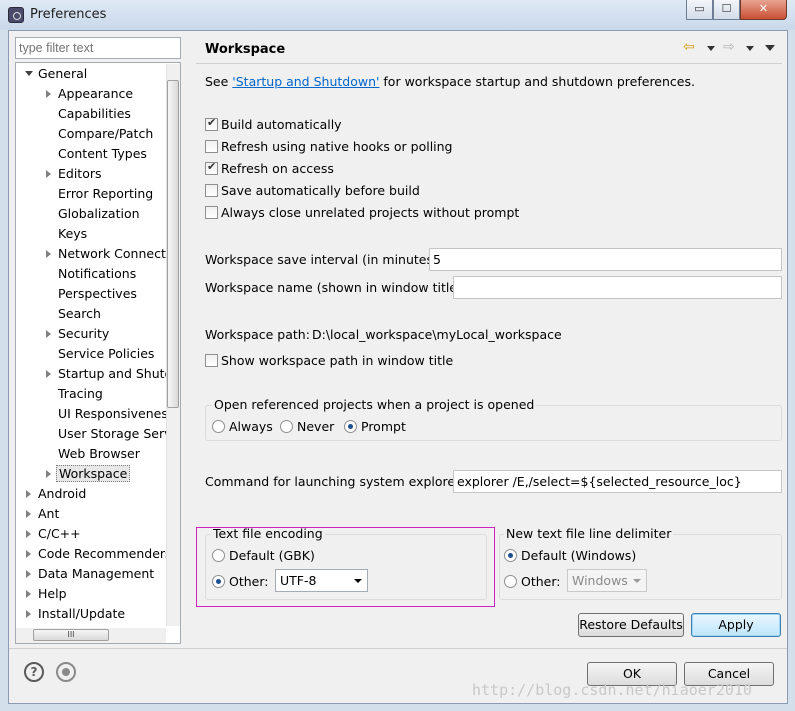 Image resolution: width=795 pixels, height=711 pixels. What do you see at coordinates (94, 113) in the screenshot?
I see `tree-item-capabilities: Capabilities` at bounding box center [94, 113].